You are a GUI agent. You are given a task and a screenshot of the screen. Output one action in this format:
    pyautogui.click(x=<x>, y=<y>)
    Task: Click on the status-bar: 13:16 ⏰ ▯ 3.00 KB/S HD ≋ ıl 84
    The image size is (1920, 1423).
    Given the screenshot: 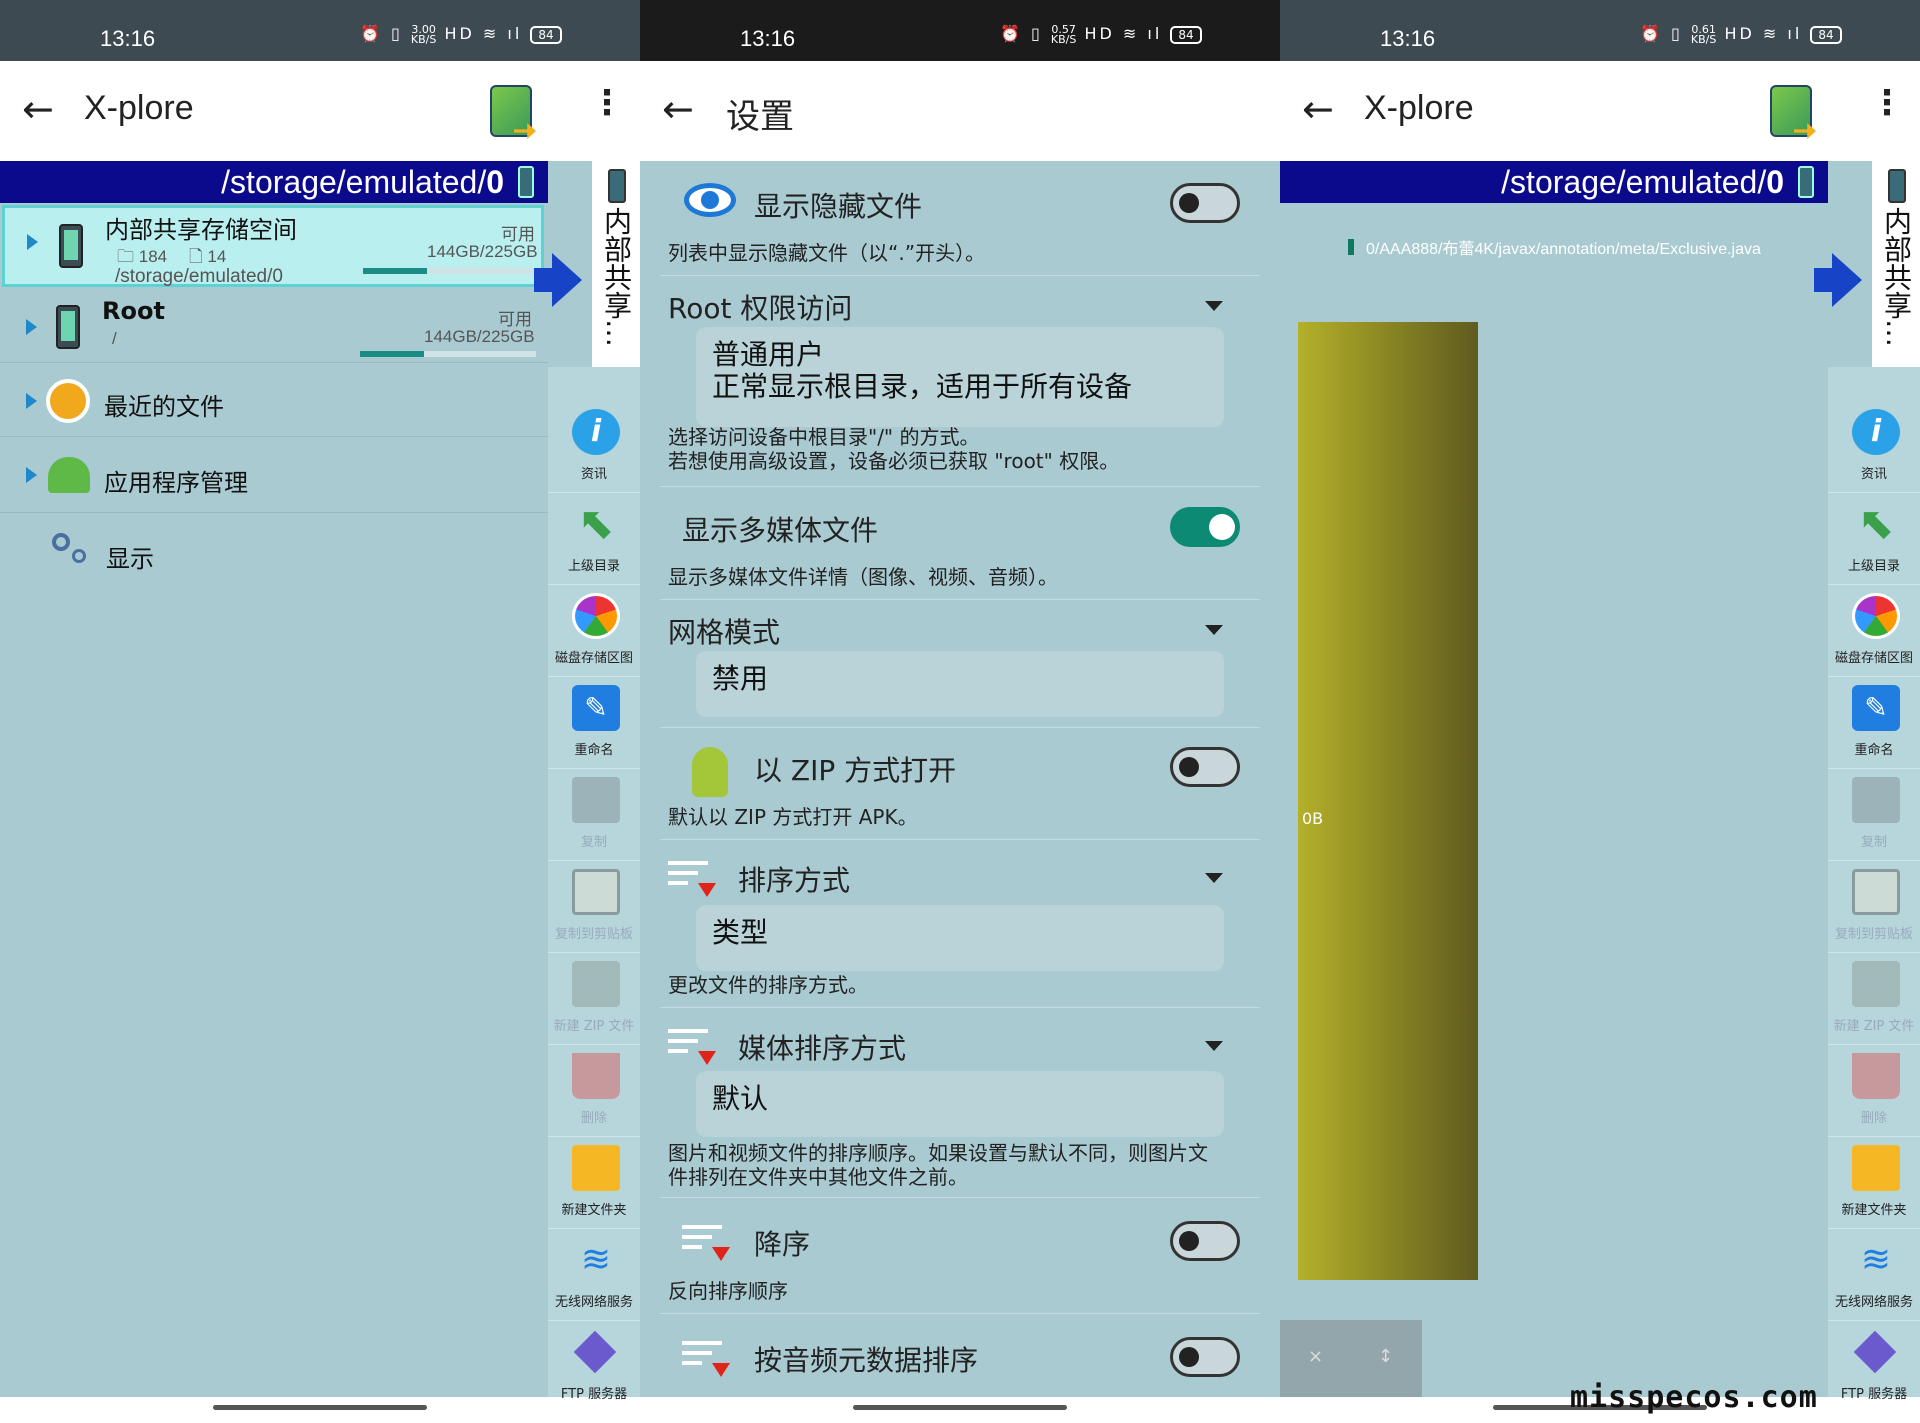 What is the action you would take?
    pyautogui.click(x=320, y=30)
    